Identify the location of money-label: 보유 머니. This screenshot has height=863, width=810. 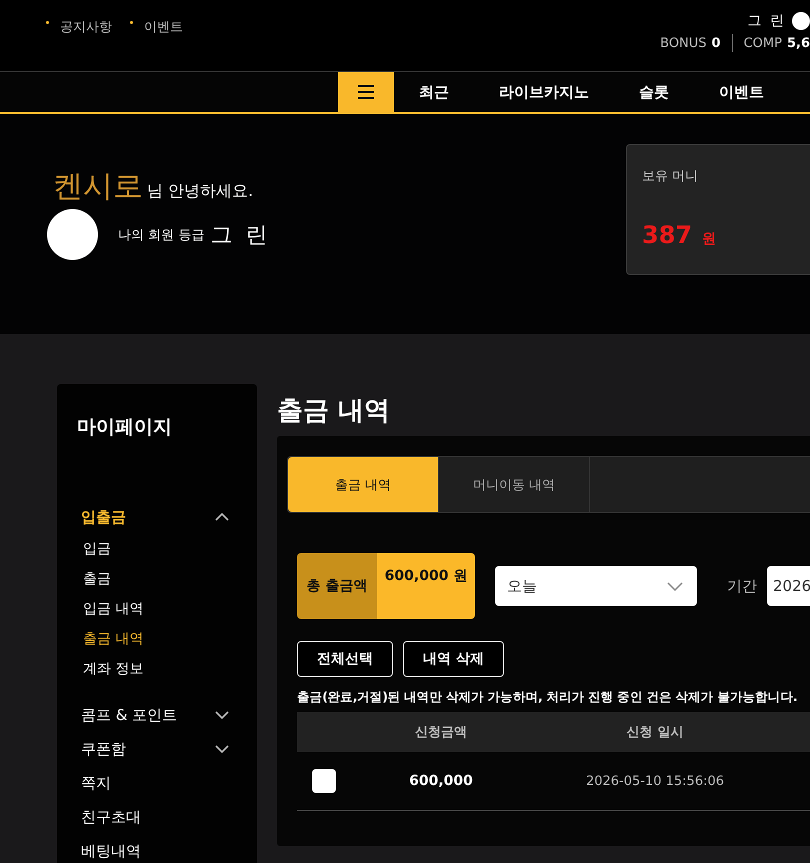
(671, 176).